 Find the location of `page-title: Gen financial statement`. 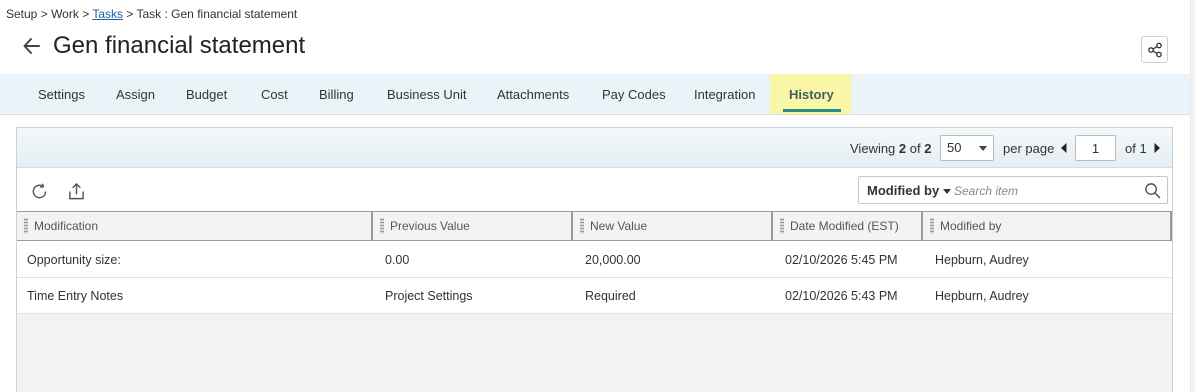

page-title: Gen financial statement is located at coordinates (179, 45).